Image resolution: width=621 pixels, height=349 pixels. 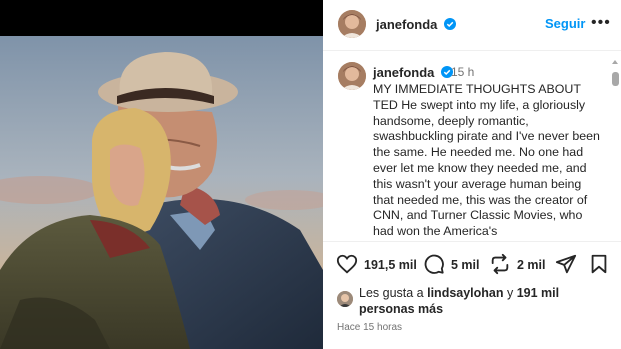 What do you see at coordinates (370, 327) in the screenshot?
I see `post-time-ago: Hace 15 horas` at bounding box center [370, 327].